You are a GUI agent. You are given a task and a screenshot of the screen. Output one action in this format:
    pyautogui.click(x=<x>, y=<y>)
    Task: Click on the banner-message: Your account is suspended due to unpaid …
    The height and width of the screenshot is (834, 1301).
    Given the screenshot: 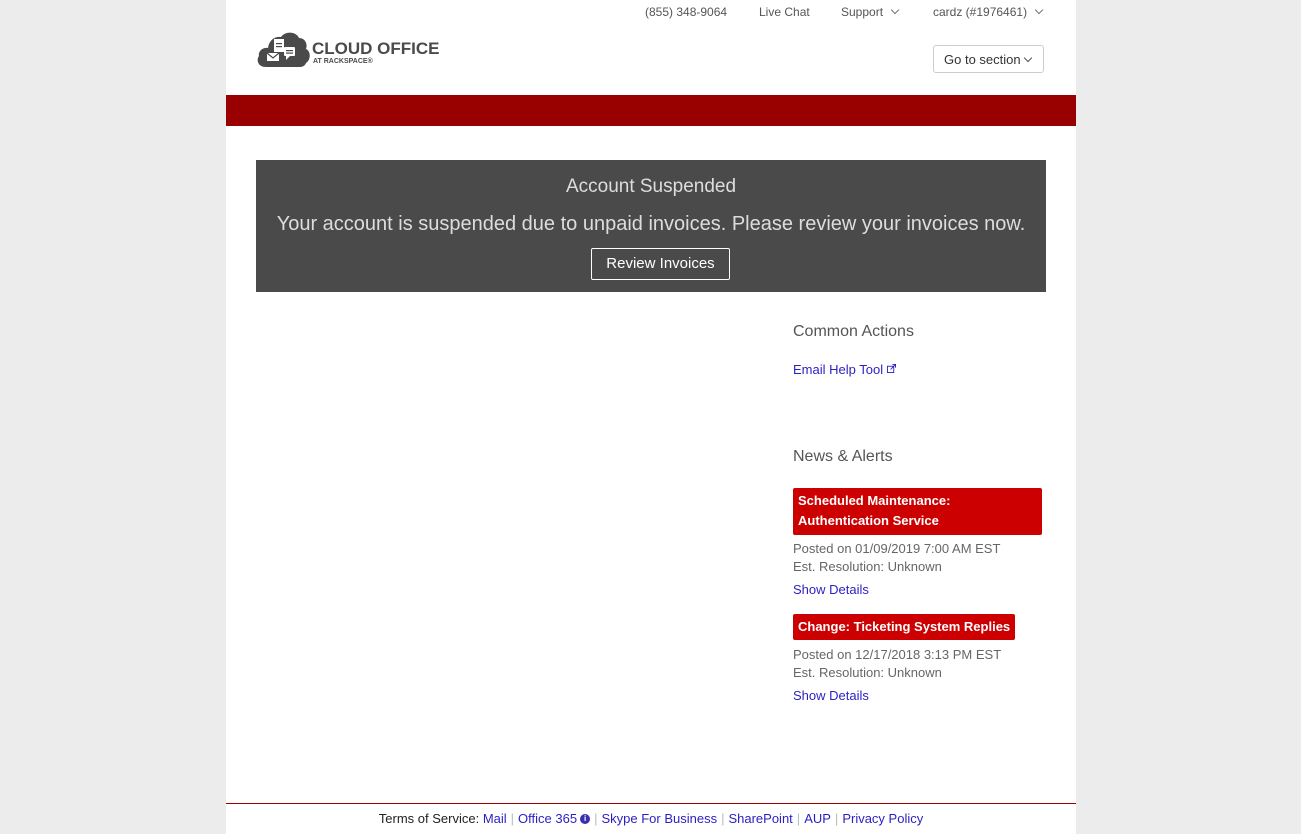 What is the action you would take?
    pyautogui.click(x=651, y=224)
    